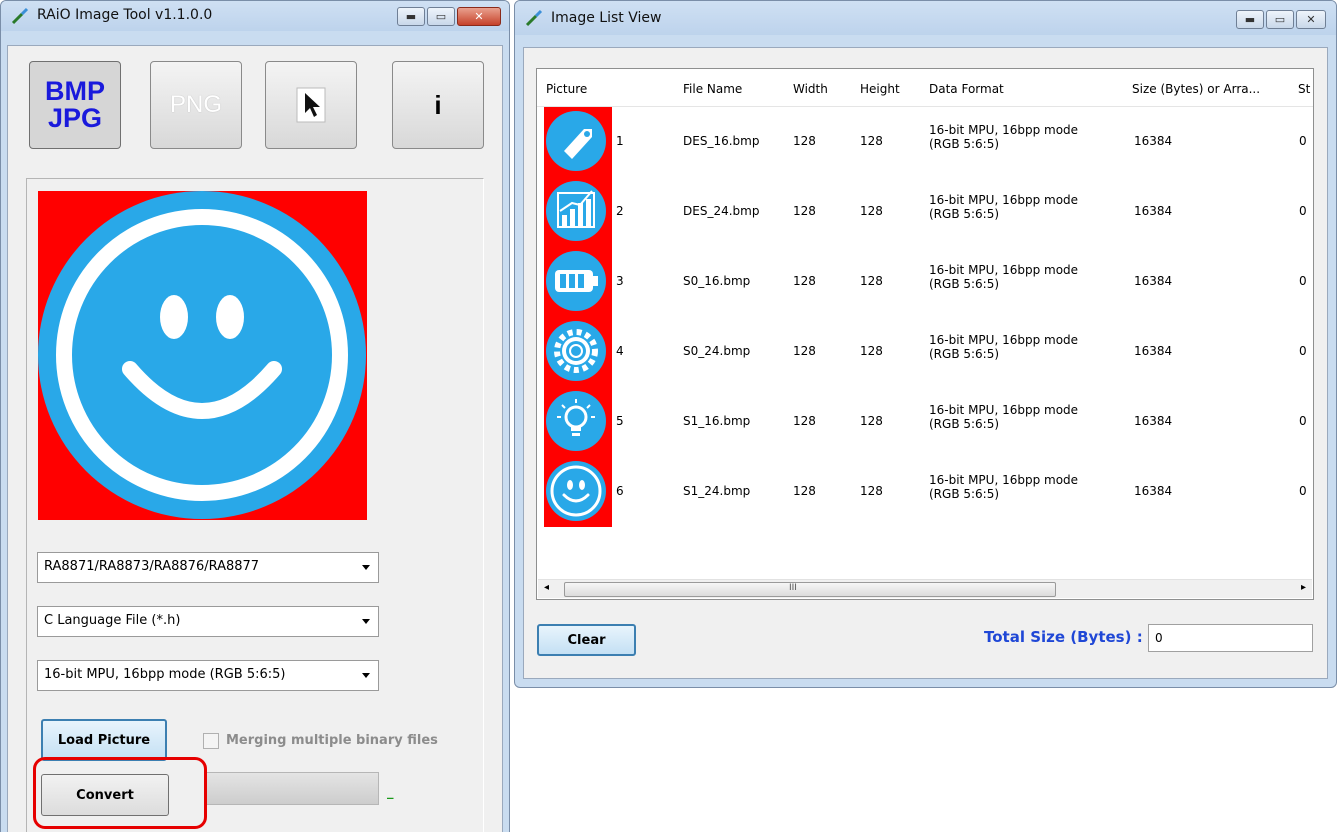 The height and width of the screenshot is (832, 1337). I want to click on cursor-icon, so click(311, 105).